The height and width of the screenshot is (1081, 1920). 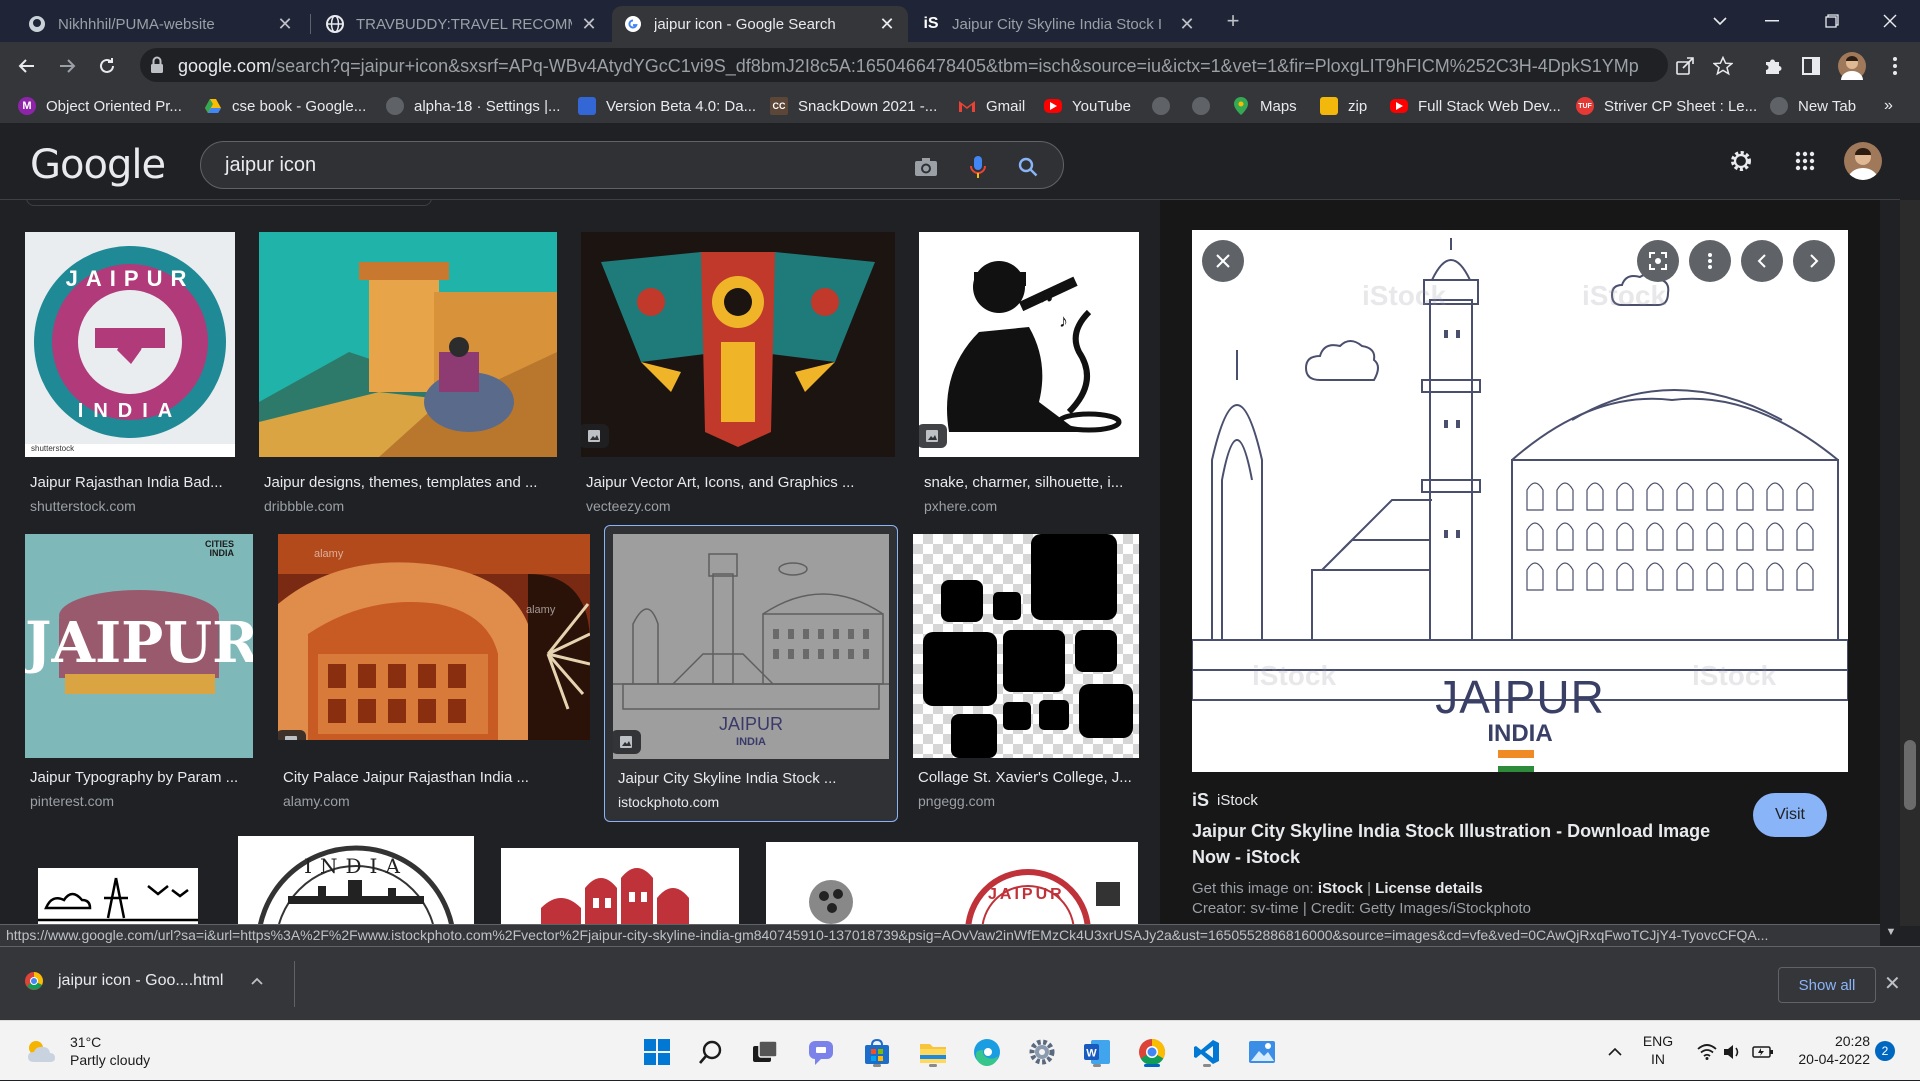 What do you see at coordinates (987, 1052) in the screenshot?
I see `edge-browser-icon` at bounding box center [987, 1052].